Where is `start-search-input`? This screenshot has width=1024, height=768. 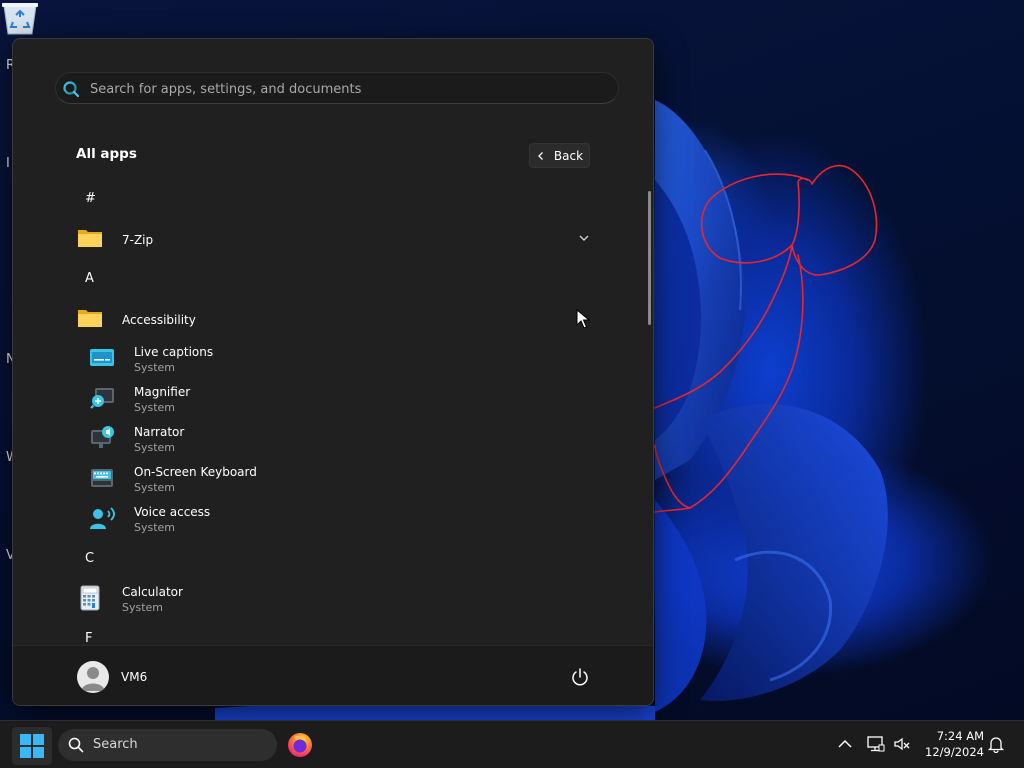 start-search-input is located at coordinates (340, 89).